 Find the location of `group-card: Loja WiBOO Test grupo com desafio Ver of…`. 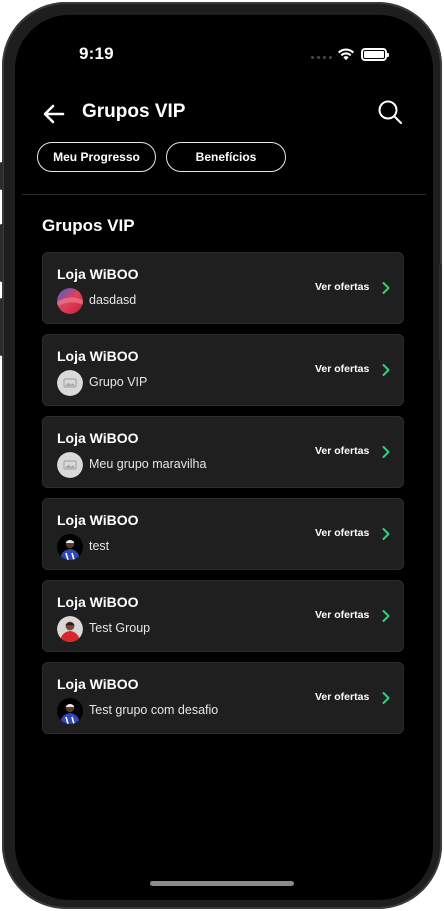

group-card: Loja WiBOO Test grupo com desafio Ver of… is located at coordinates (223, 698).